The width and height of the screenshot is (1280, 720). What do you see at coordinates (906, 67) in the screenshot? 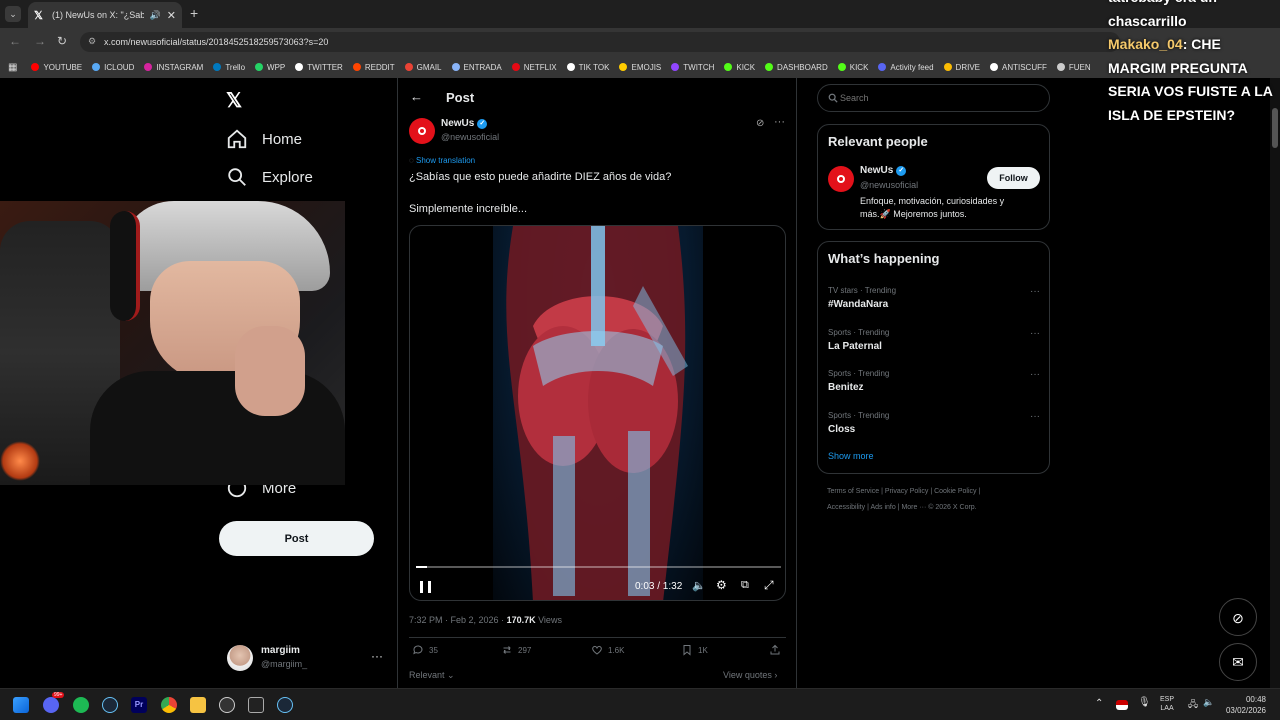
I see `bookmark-item: Activity feed` at bounding box center [906, 67].